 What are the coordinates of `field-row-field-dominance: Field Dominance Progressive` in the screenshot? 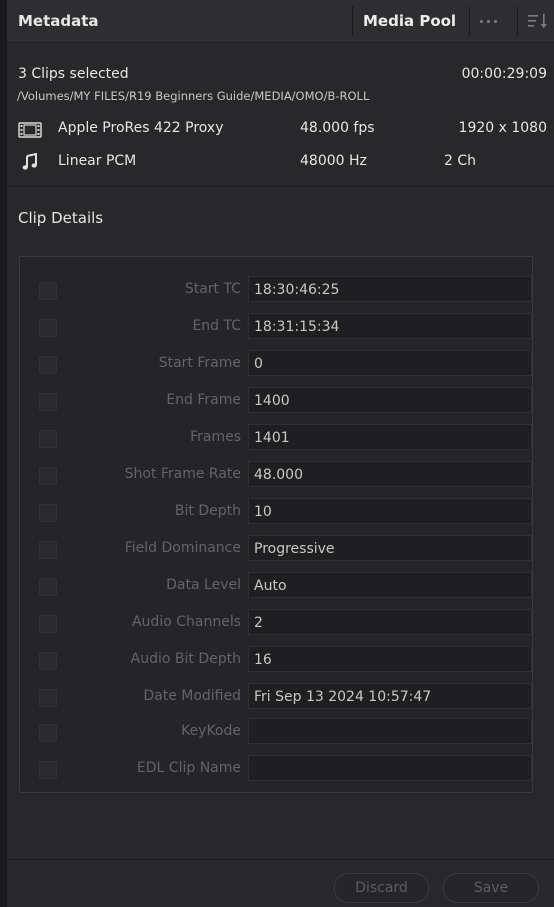 It's located at (276, 549).